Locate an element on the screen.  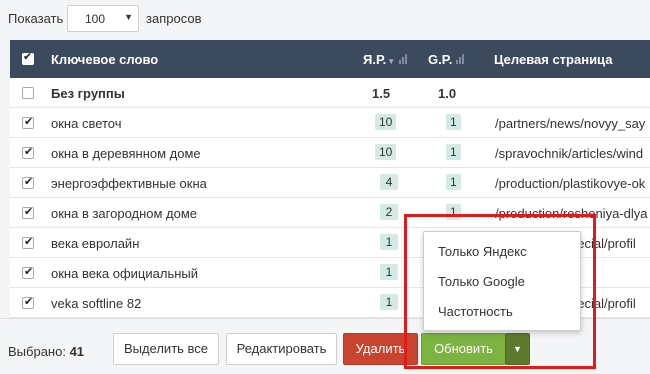
header-yandex: Я.Р.▼ is located at coordinates (386, 59).